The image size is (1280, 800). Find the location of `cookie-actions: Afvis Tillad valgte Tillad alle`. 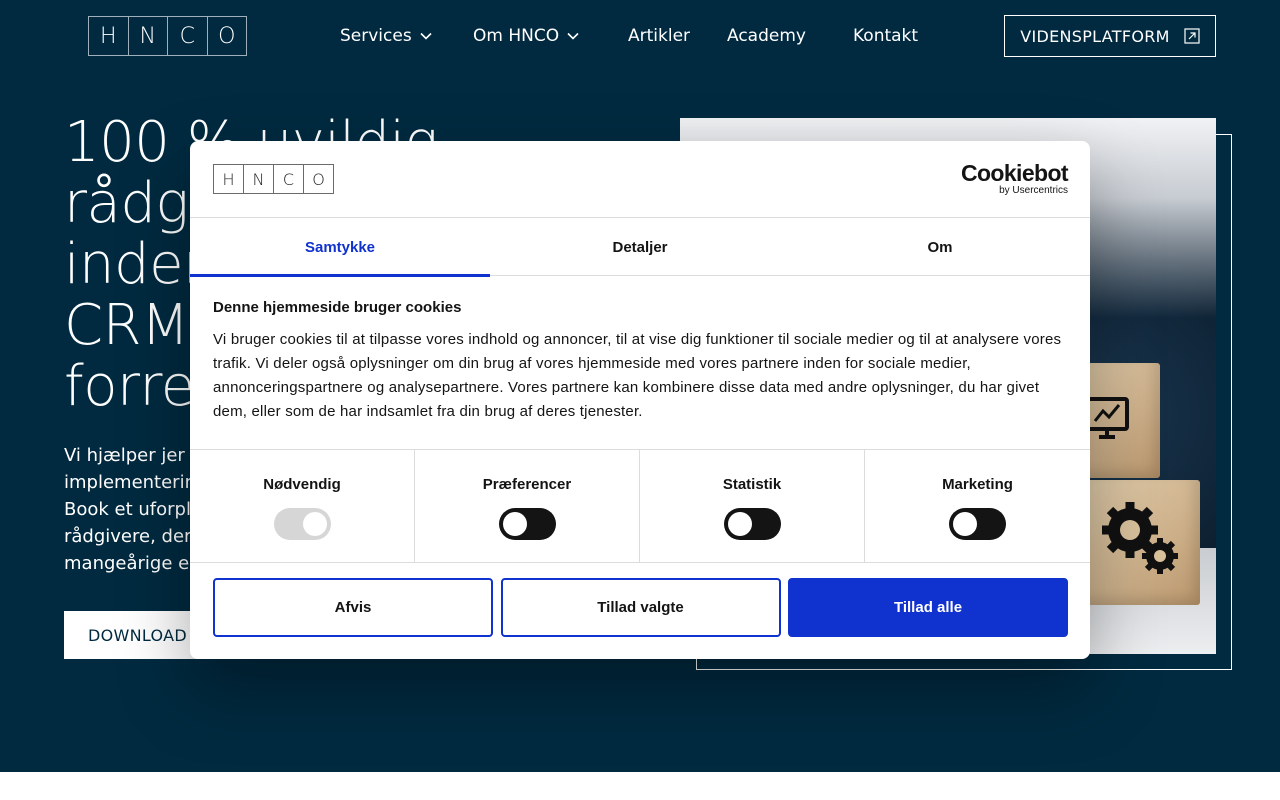

cookie-actions: Afvis Tillad valgte Tillad alle is located at coordinates (640, 607).